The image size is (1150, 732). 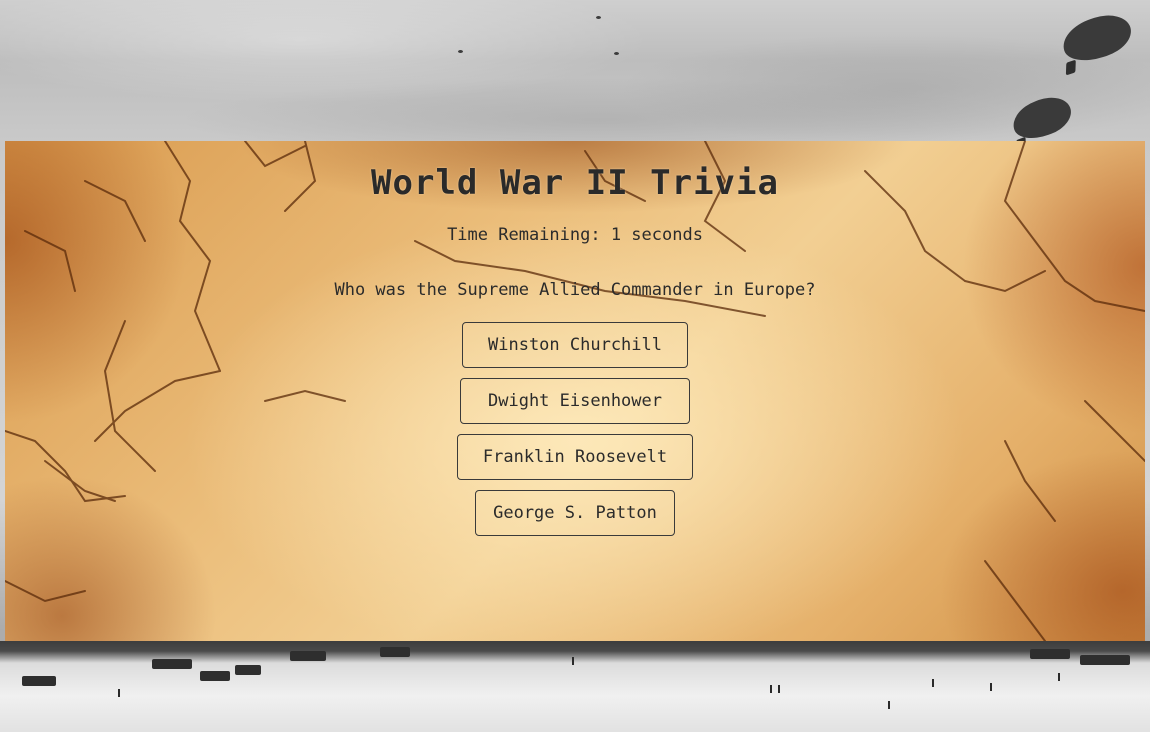 What do you see at coordinates (575, 401) in the screenshot?
I see `answer-button-2: Dwight Eisenhower` at bounding box center [575, 401].